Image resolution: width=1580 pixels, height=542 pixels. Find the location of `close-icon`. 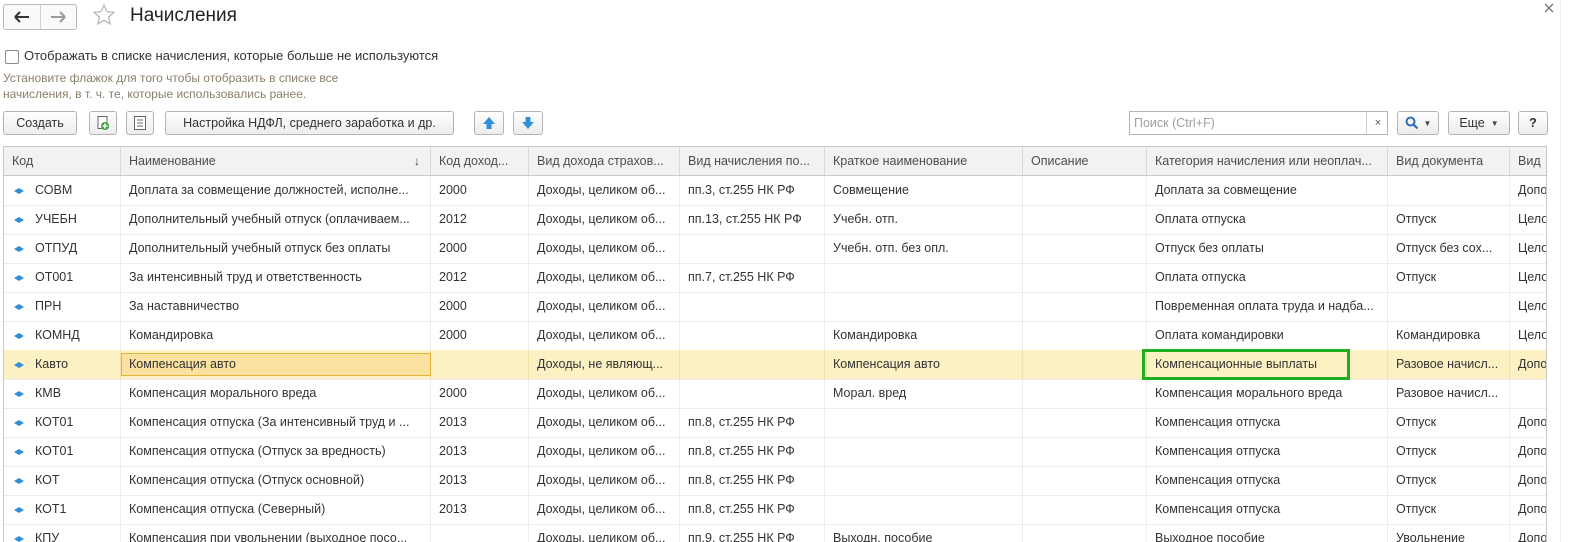

close-icon is located at coordinates (1549, 8).